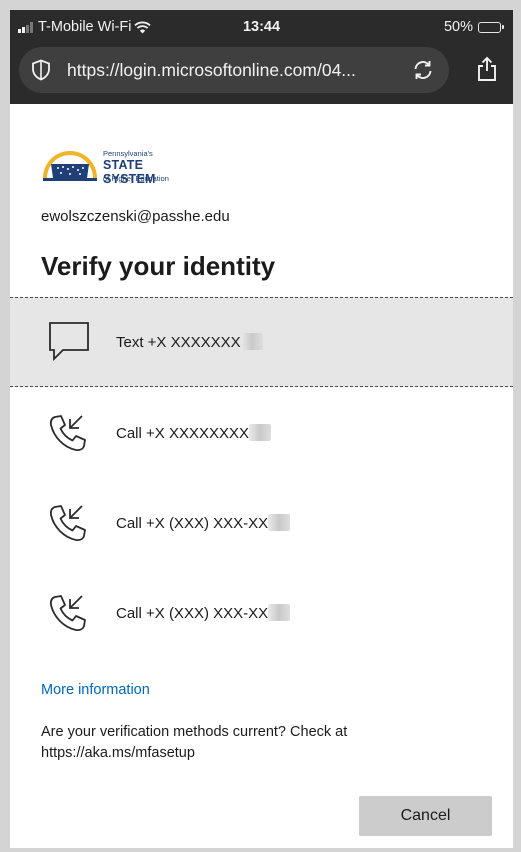 The width and height of the screenshot is (521, 852). Describe the element at coordinates (158, 266) in the screenshot. I see `page-title: Verify your identity` at that location.